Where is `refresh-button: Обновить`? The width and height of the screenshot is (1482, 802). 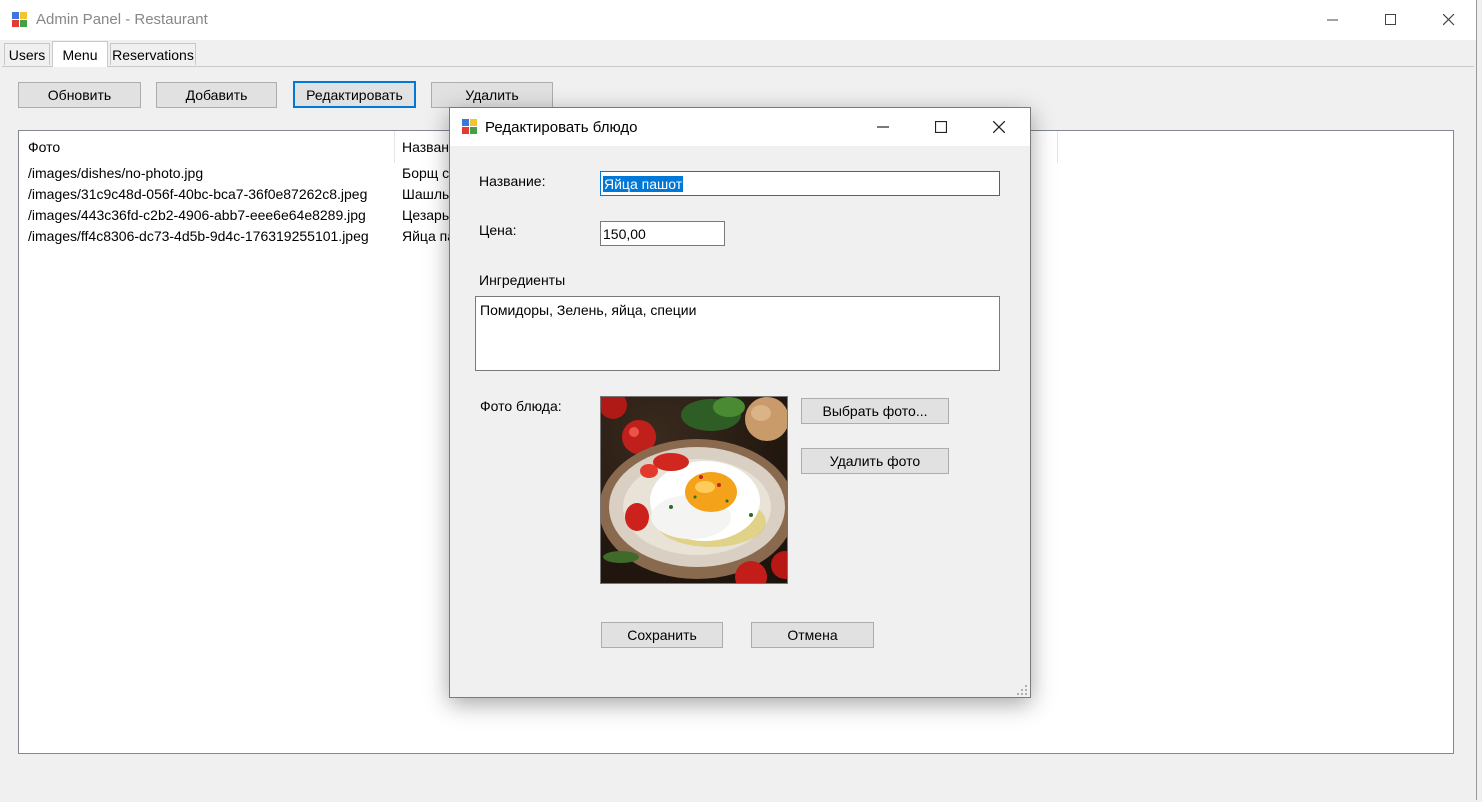 refresh-button: Обновить is located at coordinates (79, 95).